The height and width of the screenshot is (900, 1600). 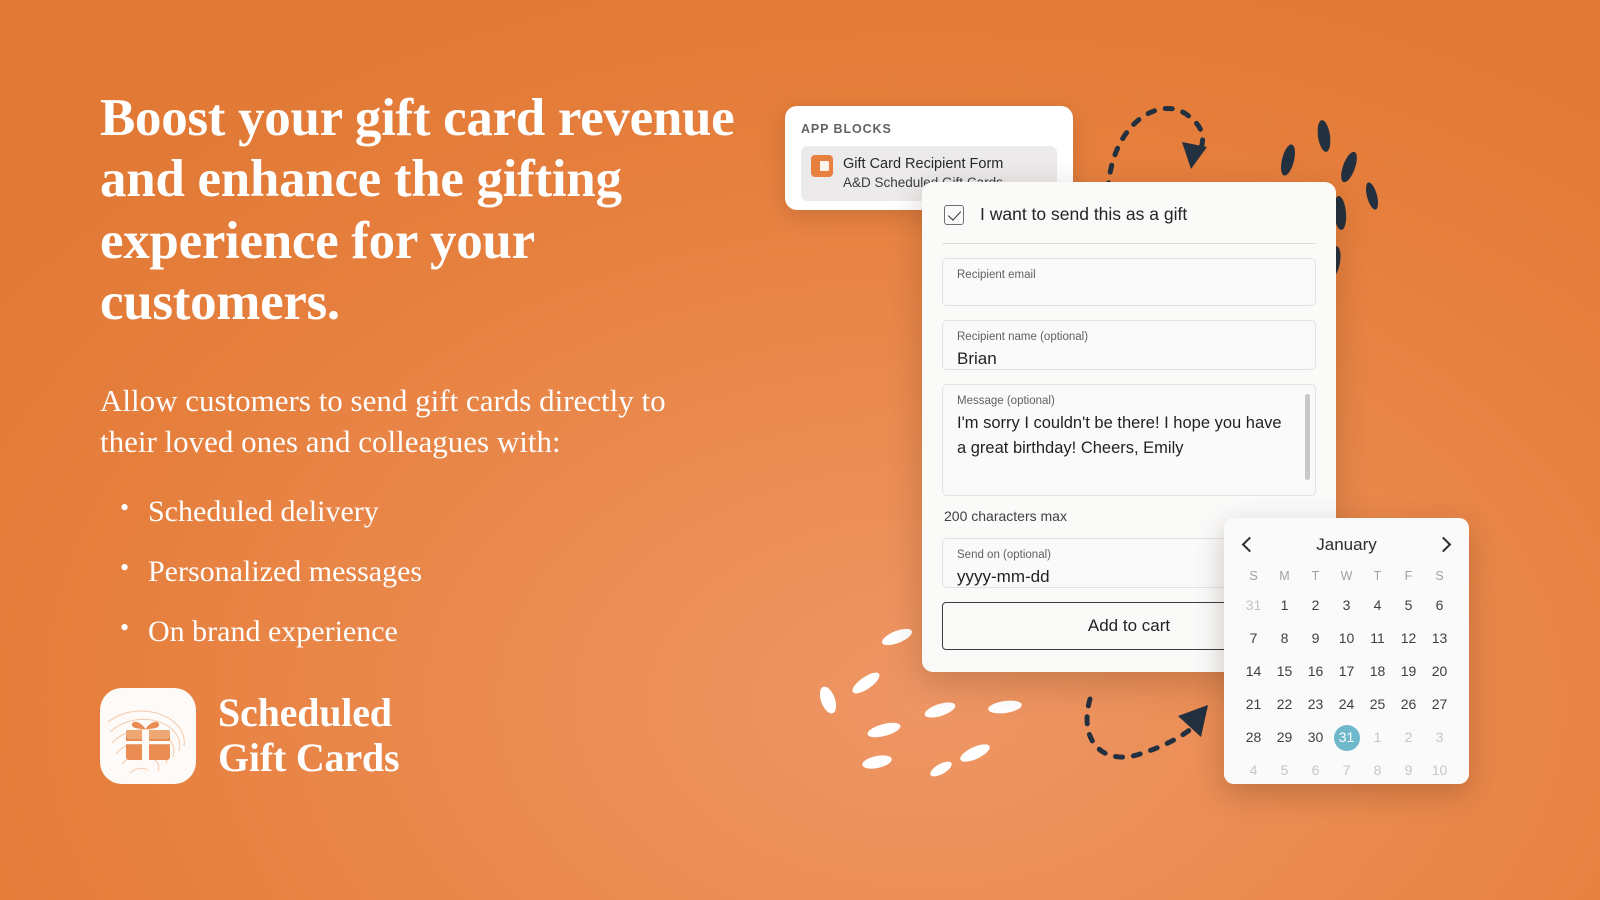 What do you see at coordinates (1253, 737) in the screenshot?
I see `calendar-day: 28` at bounding box center [1253, 737].